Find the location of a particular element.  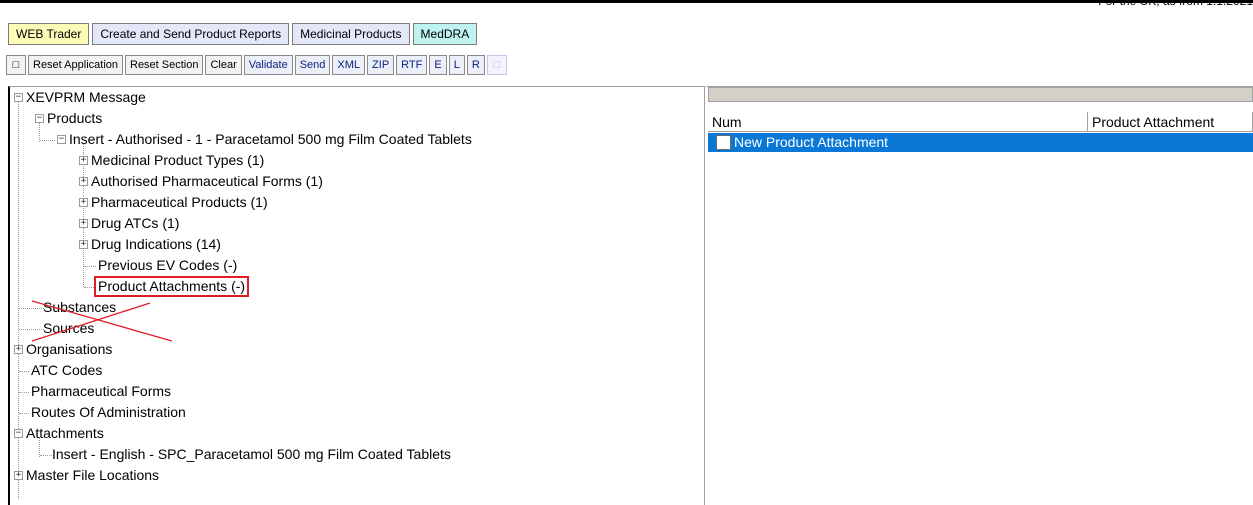

tree-node-label: Pharmaceutical Products (1) is located at coordinates (179, 202).